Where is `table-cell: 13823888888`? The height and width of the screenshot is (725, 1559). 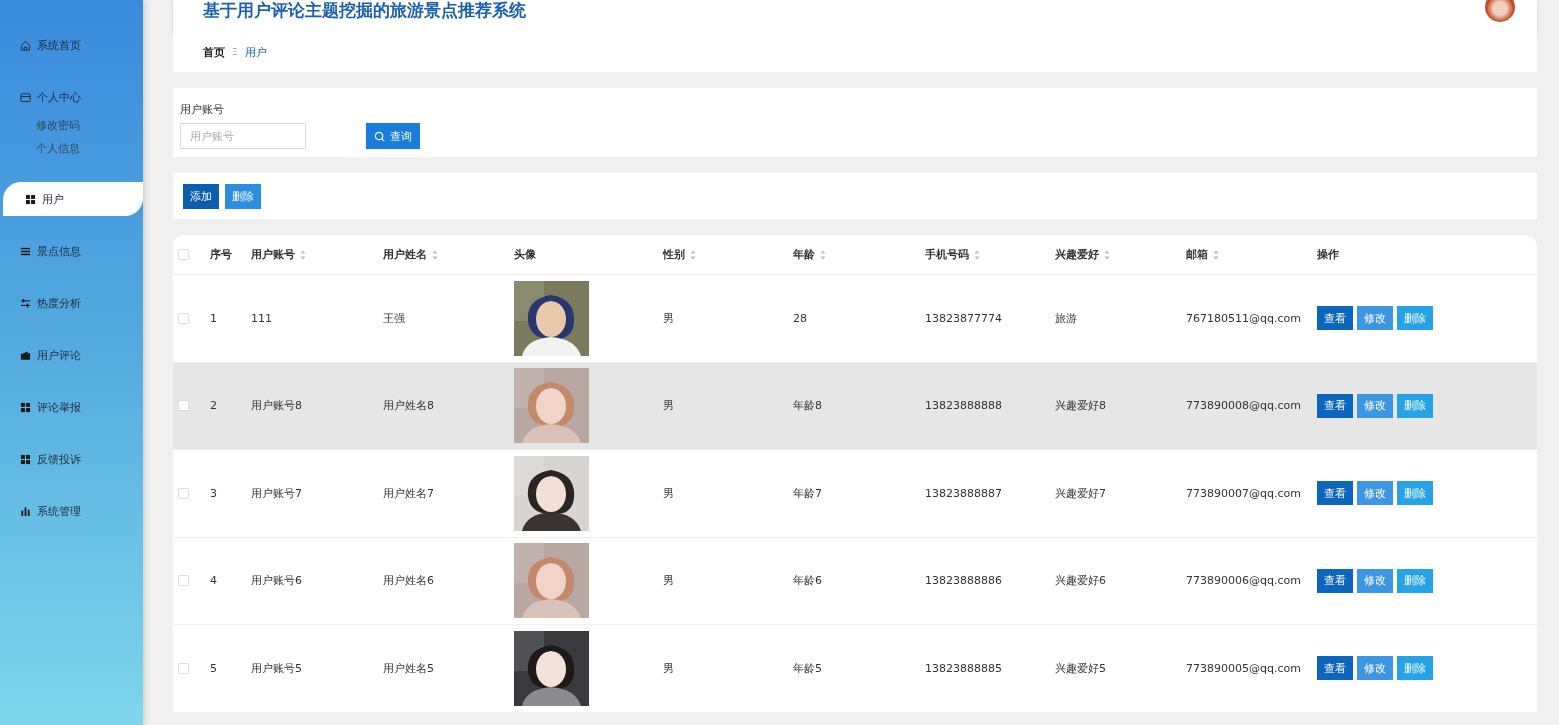
table-cell: 13823888888 is located at coordinates (963, 406).